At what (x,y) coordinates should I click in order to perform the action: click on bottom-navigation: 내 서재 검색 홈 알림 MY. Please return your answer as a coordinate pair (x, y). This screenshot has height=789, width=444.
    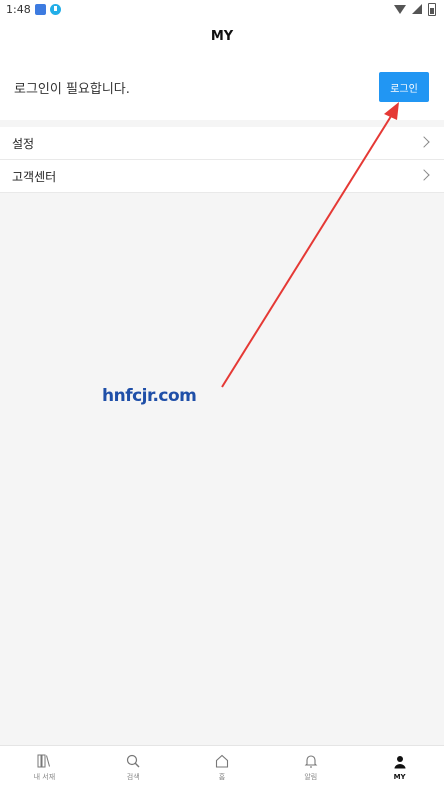
    Looking at the image, I should click on (222, 767).